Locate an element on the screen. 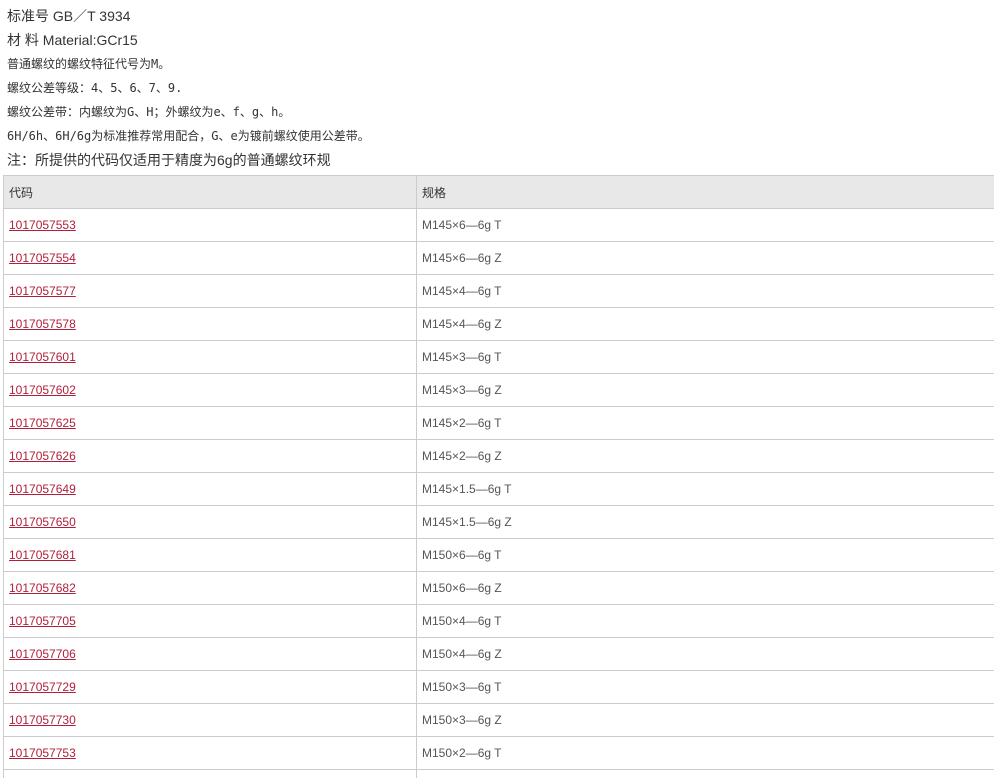 Image resolution: width=994 pixels, height=778 pixels. spec-cell: M145×6—6g Z is located at coordinates (705, 258).